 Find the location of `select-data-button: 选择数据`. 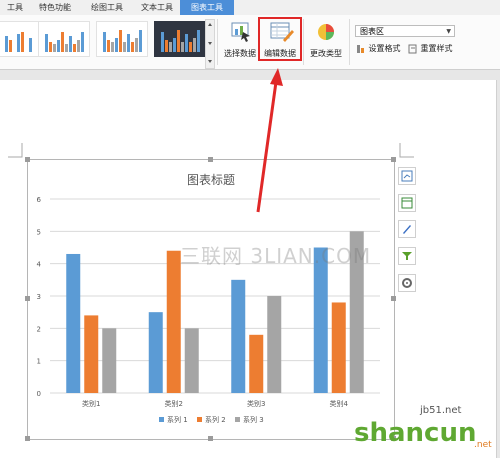

select-data-button: 选择数据 is located at coordinates (240, 42).